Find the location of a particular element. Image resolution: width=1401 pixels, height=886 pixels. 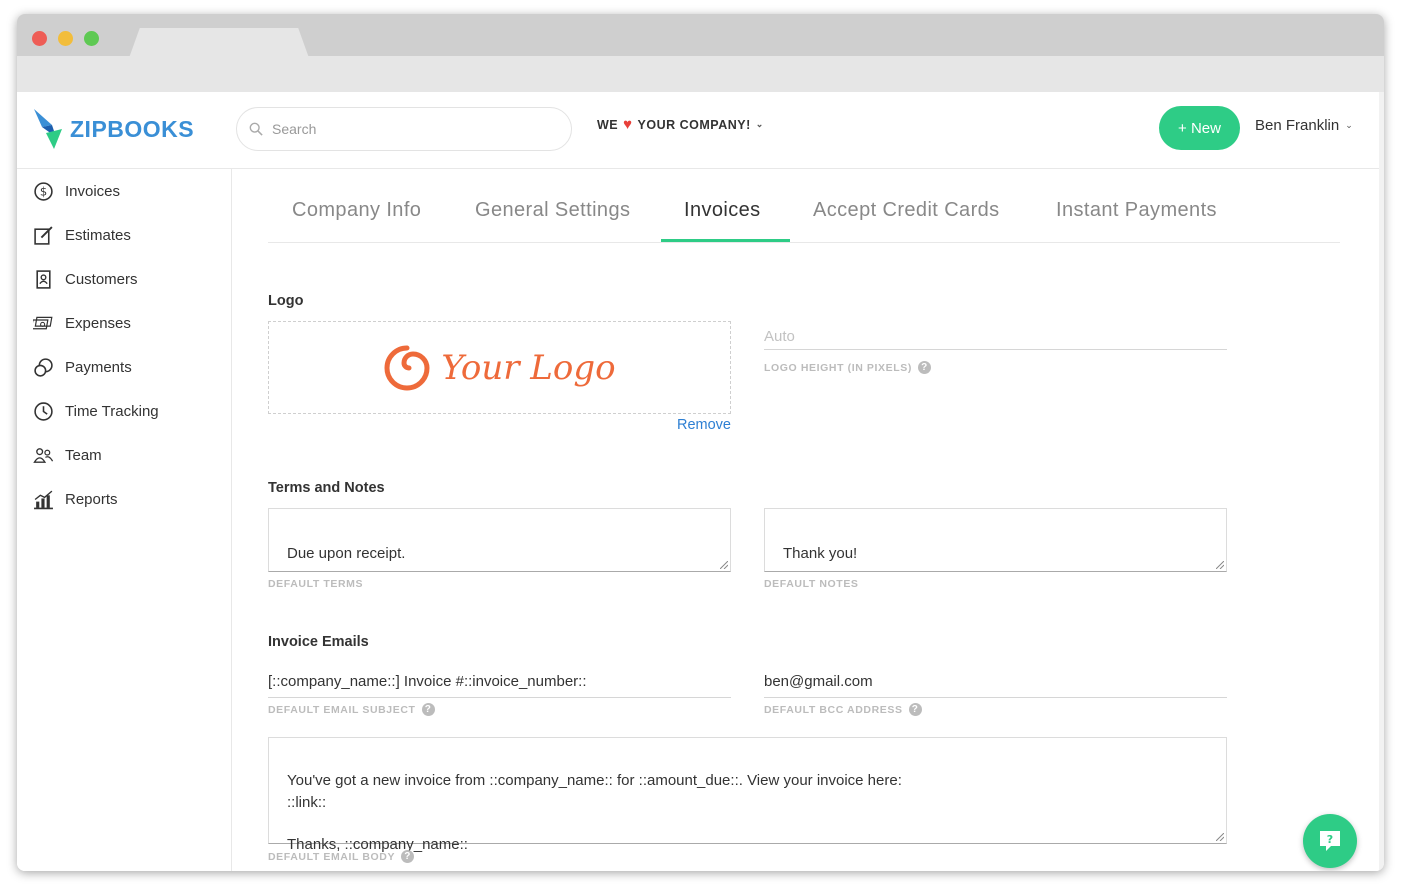

sidebar-item-team: Team is located at coordinates (67, 455).